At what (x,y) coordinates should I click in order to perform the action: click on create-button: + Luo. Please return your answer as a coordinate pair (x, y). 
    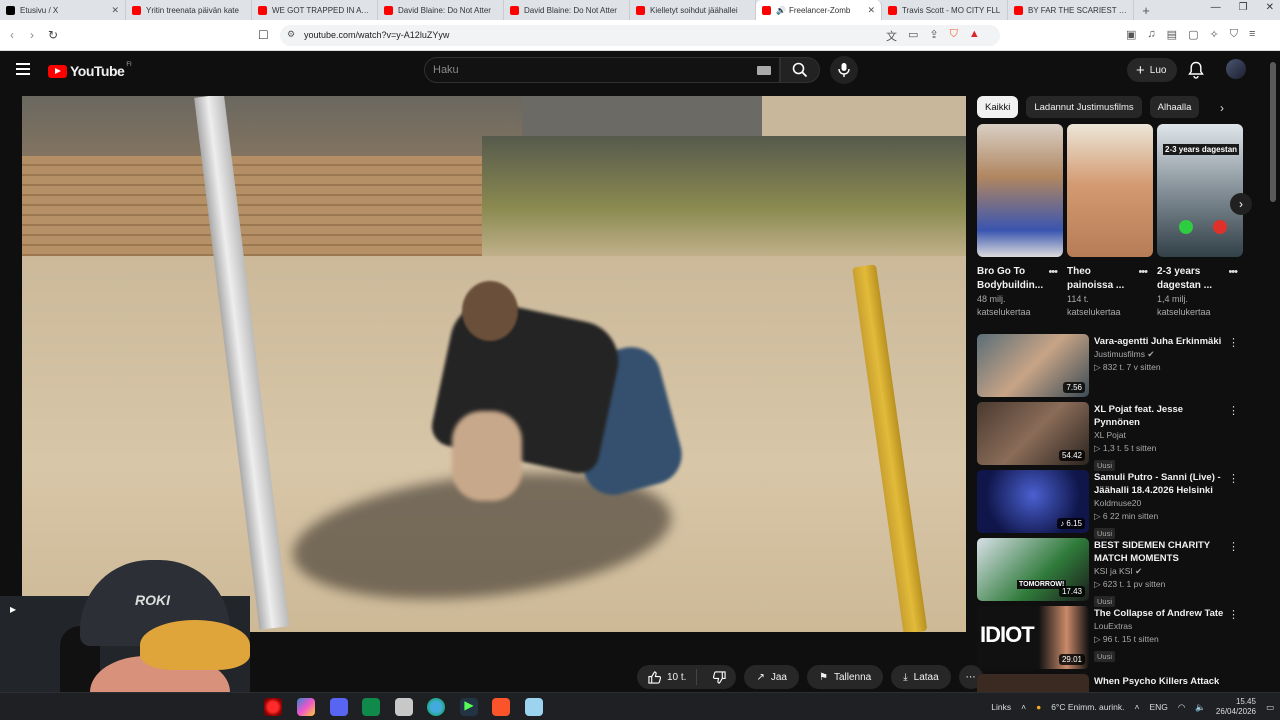
    Looking at the image, I should click on (1152, 70).